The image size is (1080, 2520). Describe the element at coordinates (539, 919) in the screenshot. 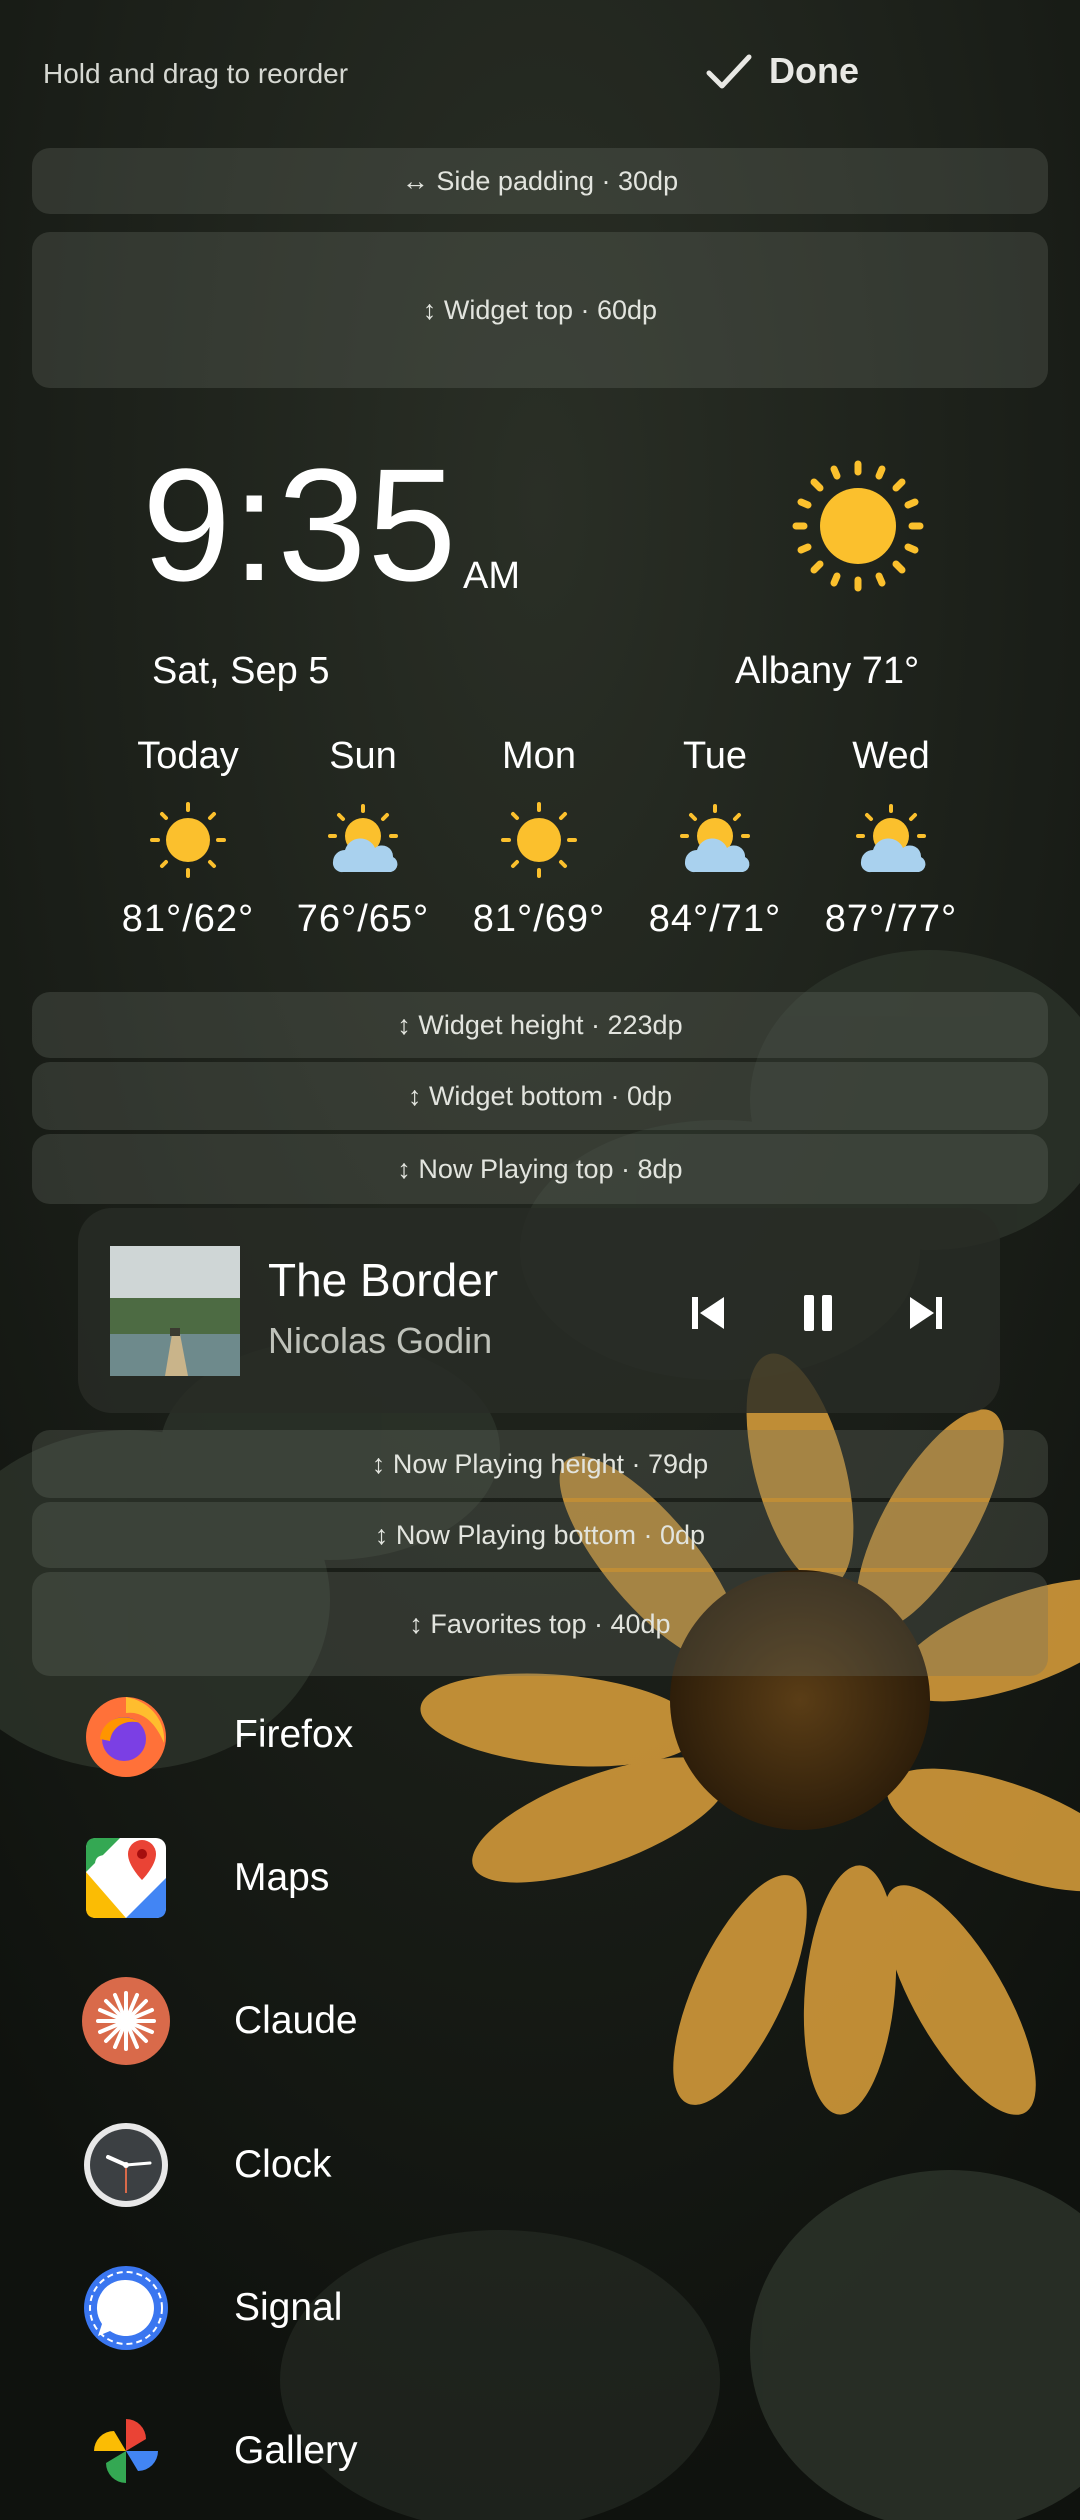

I see `forecast-temps: 81°/69°` at that location.